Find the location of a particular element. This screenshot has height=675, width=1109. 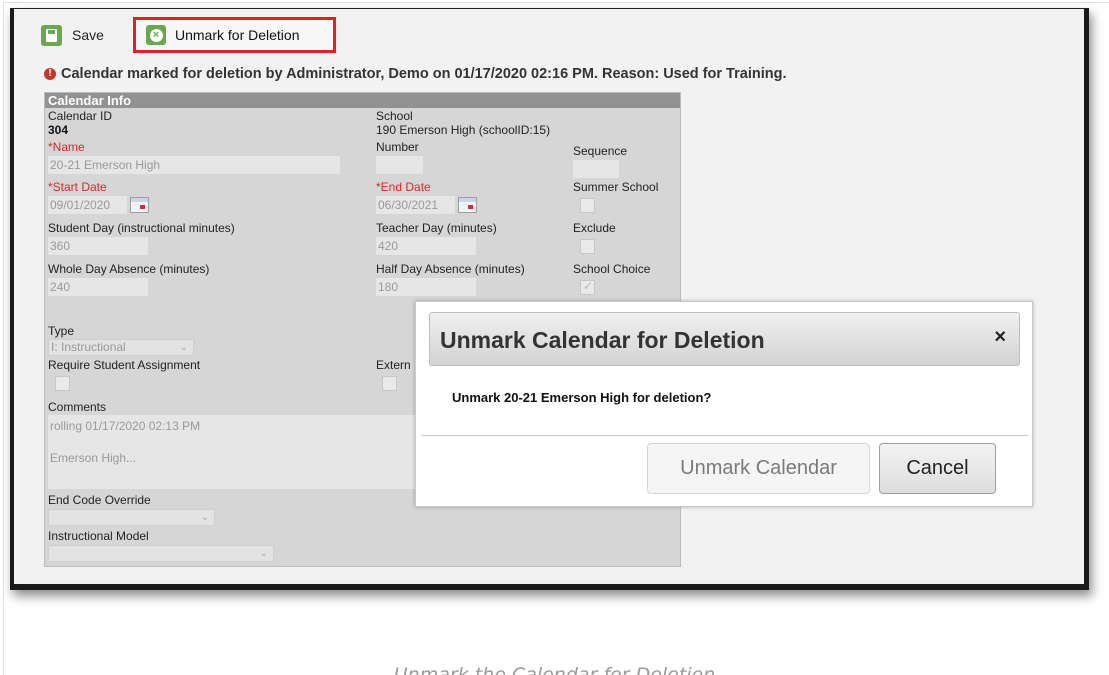

outer-border-top is located at coordinates (556, 2).